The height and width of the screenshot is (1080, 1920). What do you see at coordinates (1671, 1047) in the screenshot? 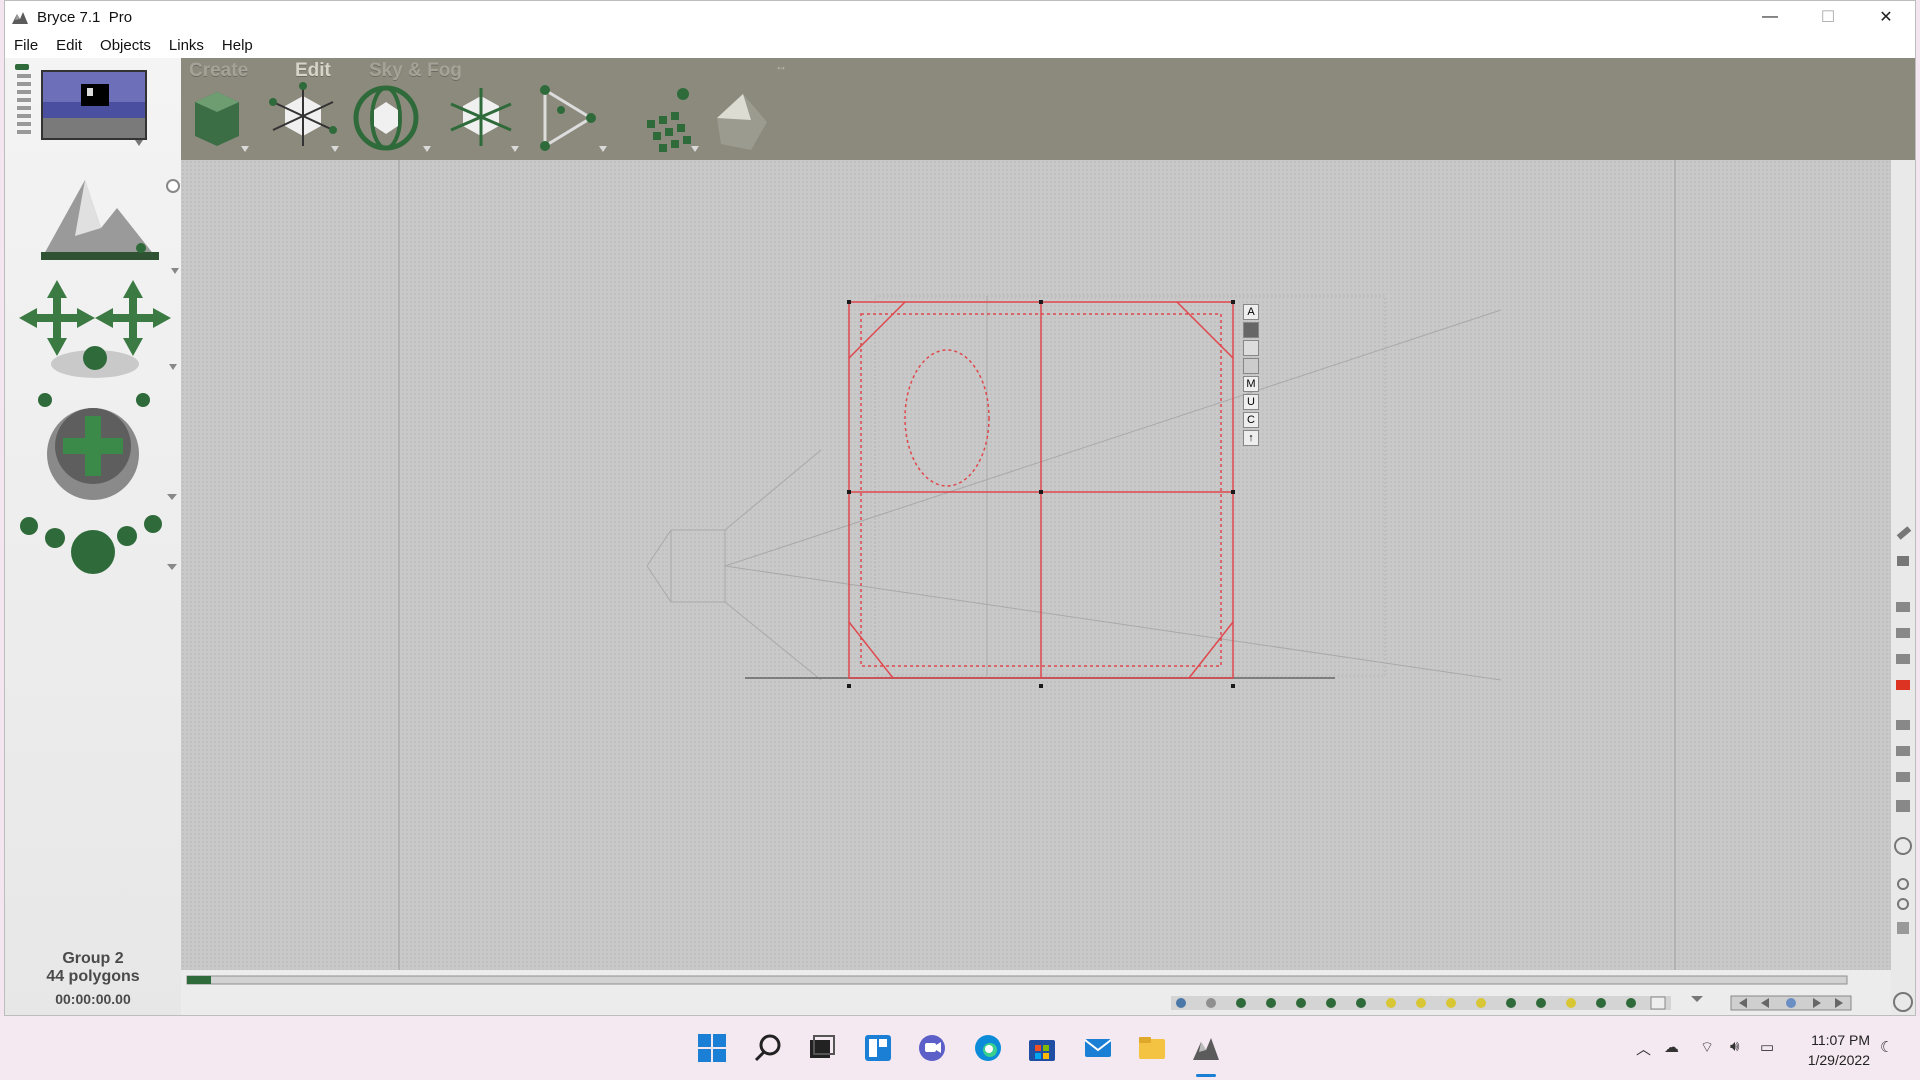
I see `onedrive-icon: ☁` at bounding box center [1671, 1047].